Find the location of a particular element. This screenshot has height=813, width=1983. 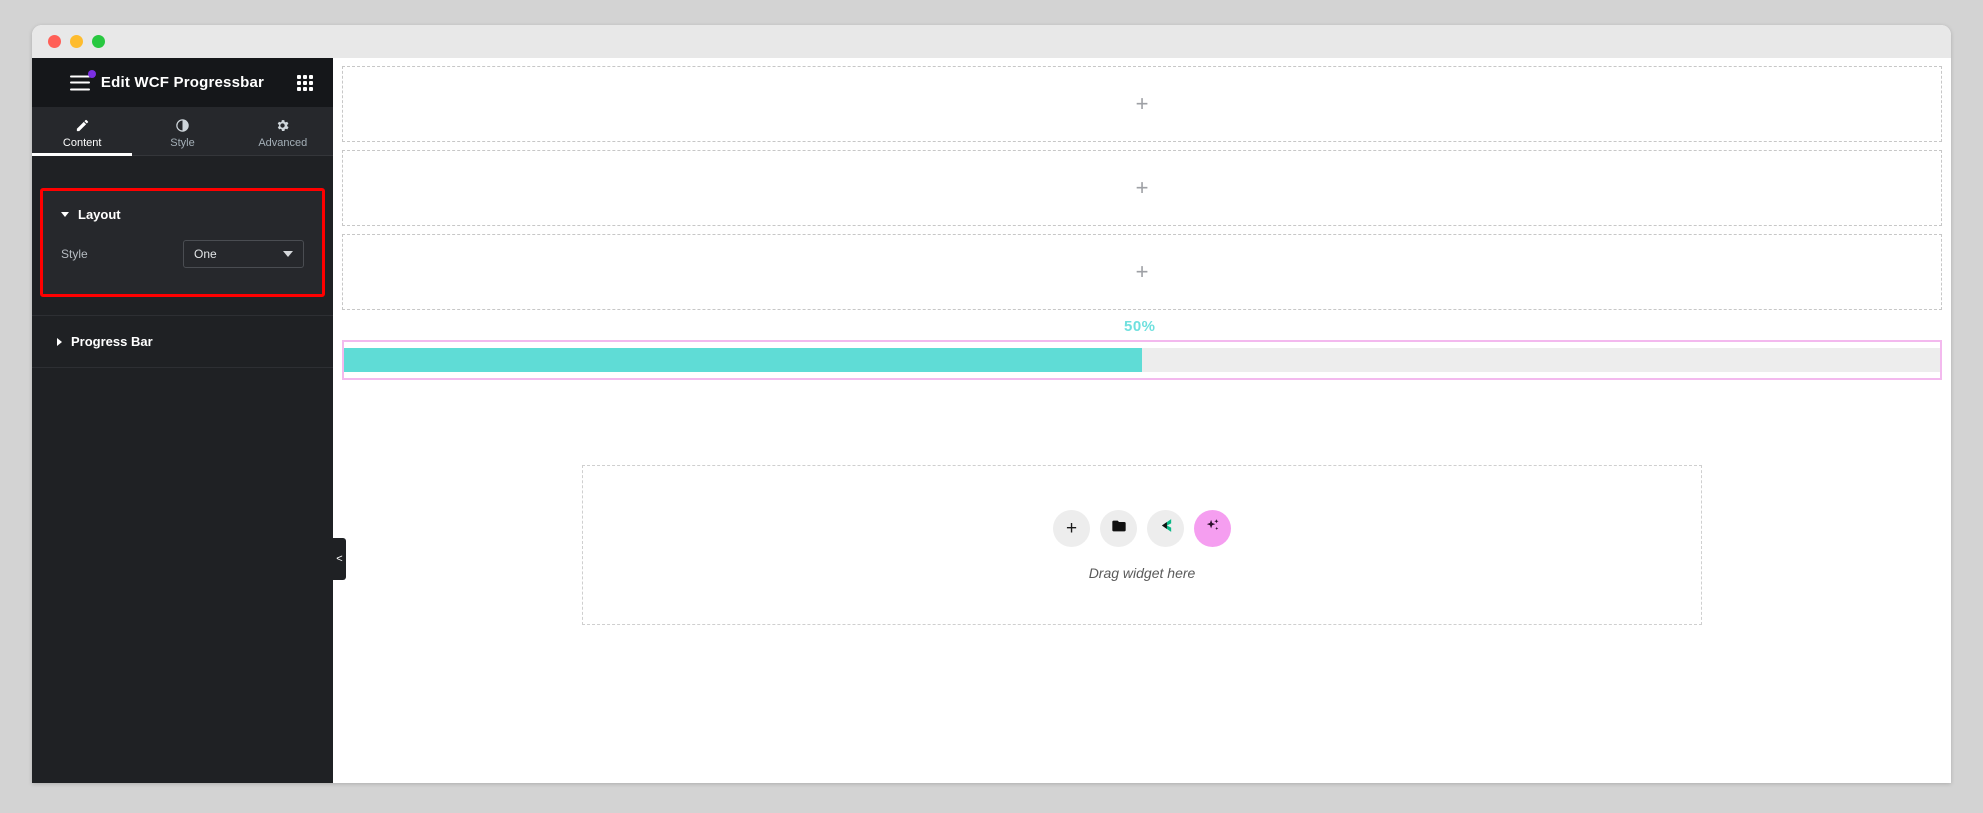

progressbar-track is located at coordinates (1142, 360).